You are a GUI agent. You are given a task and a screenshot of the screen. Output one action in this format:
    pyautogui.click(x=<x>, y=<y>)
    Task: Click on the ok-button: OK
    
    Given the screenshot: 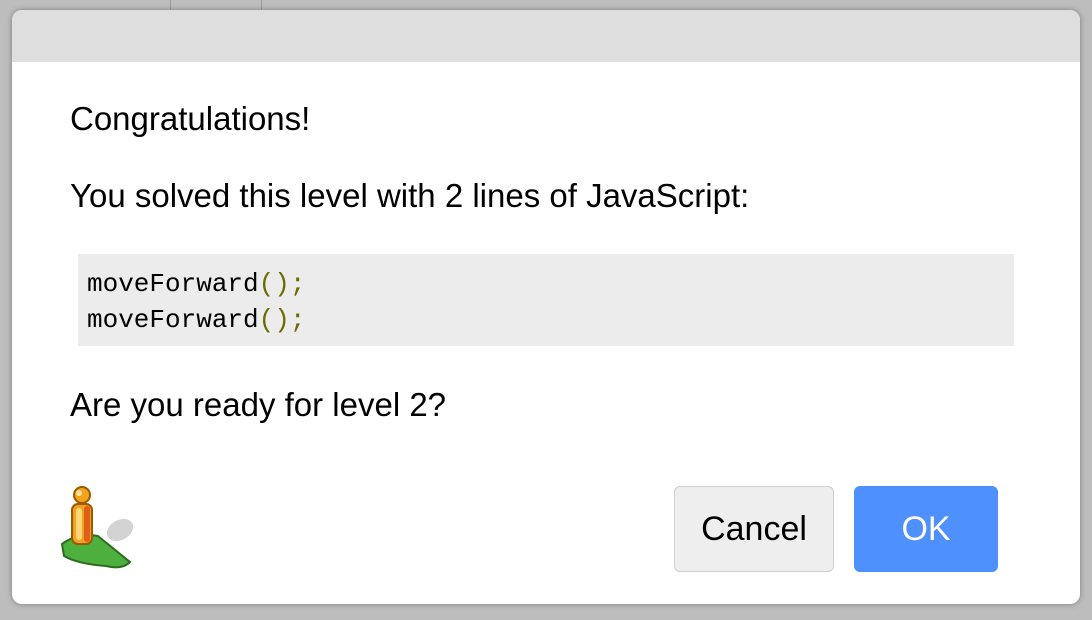 What is the action you would take?
    pyautogui.click(x=926, y=529)
    